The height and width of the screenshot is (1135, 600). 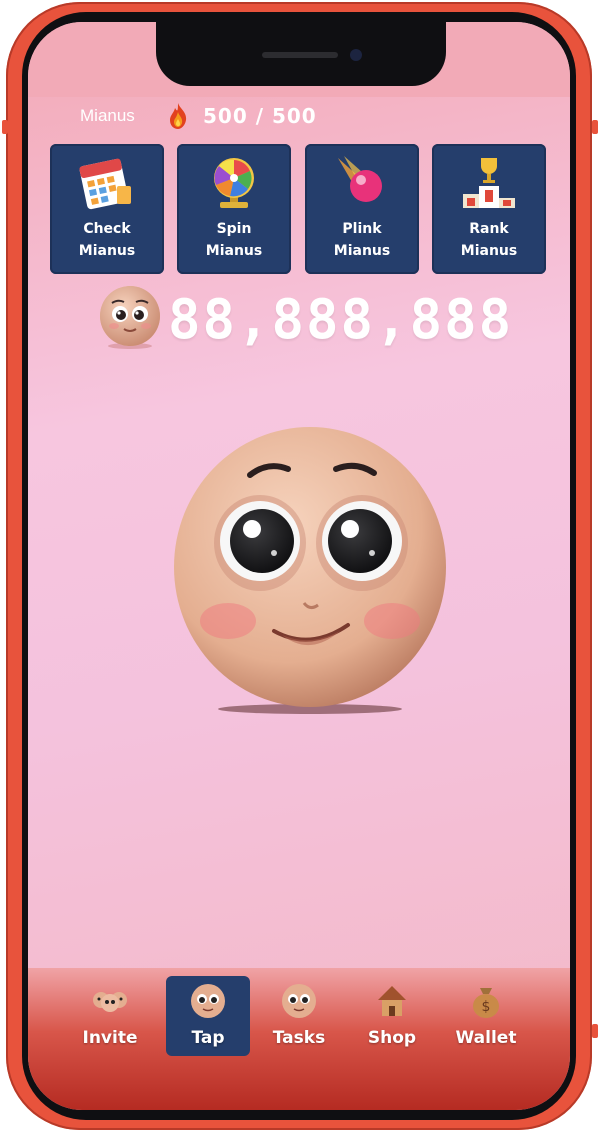 What do you see at coordinates (178, 116) in the screenshot?
I see `fire-icon` at bounding box center [178, 116].